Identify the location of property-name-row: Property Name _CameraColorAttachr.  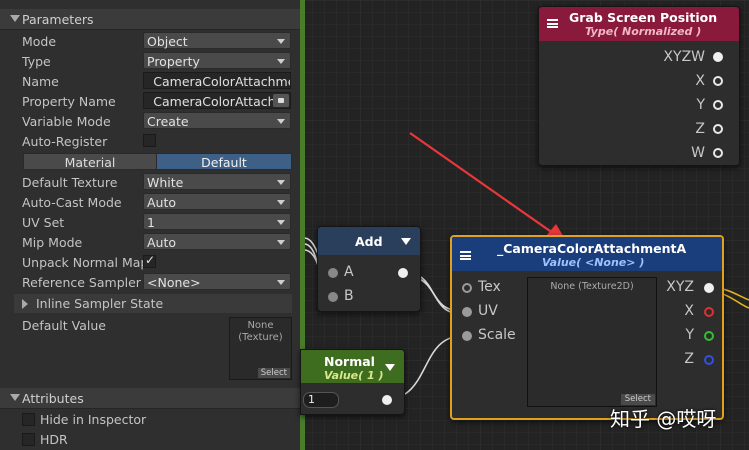
(150, 101).